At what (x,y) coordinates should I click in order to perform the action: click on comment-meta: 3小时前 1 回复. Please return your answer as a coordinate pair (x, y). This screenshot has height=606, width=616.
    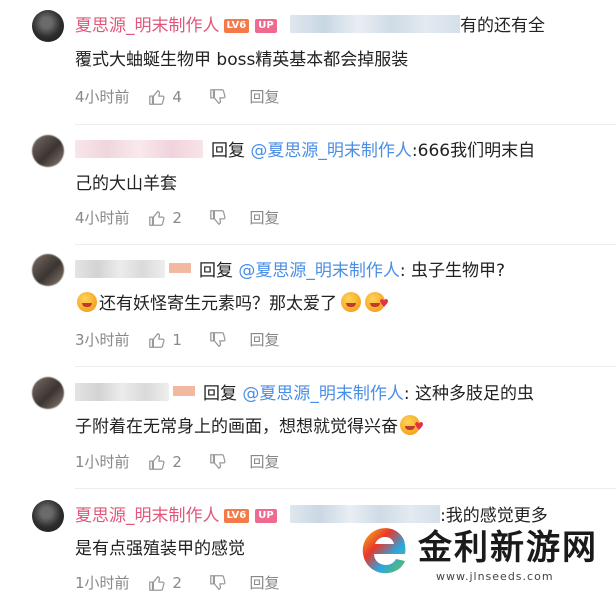
    Looking at the image, I should click on (177, 339).